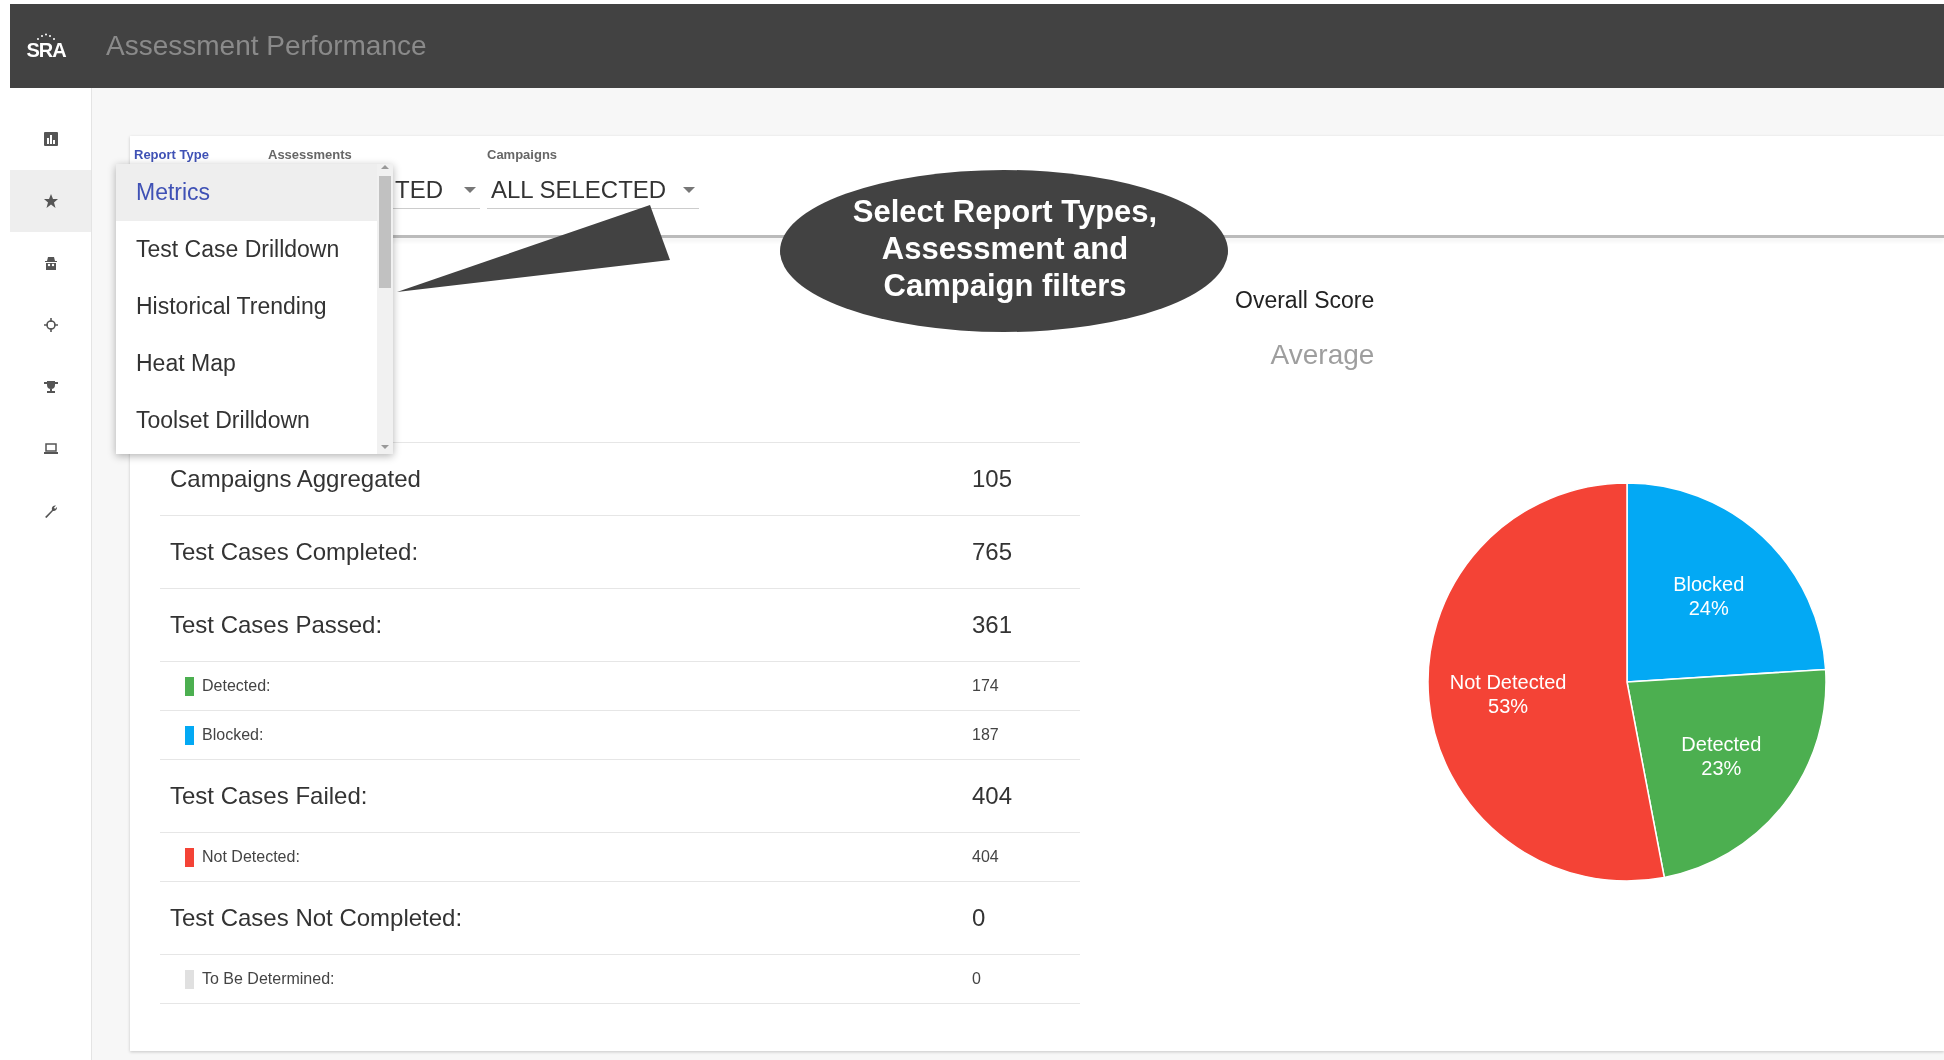 The image size is (1944, 1060). What do you see at coordinates (172, 154) in the screenshot?
I see `field-label: Report Type` at bounding box center [172, 154].